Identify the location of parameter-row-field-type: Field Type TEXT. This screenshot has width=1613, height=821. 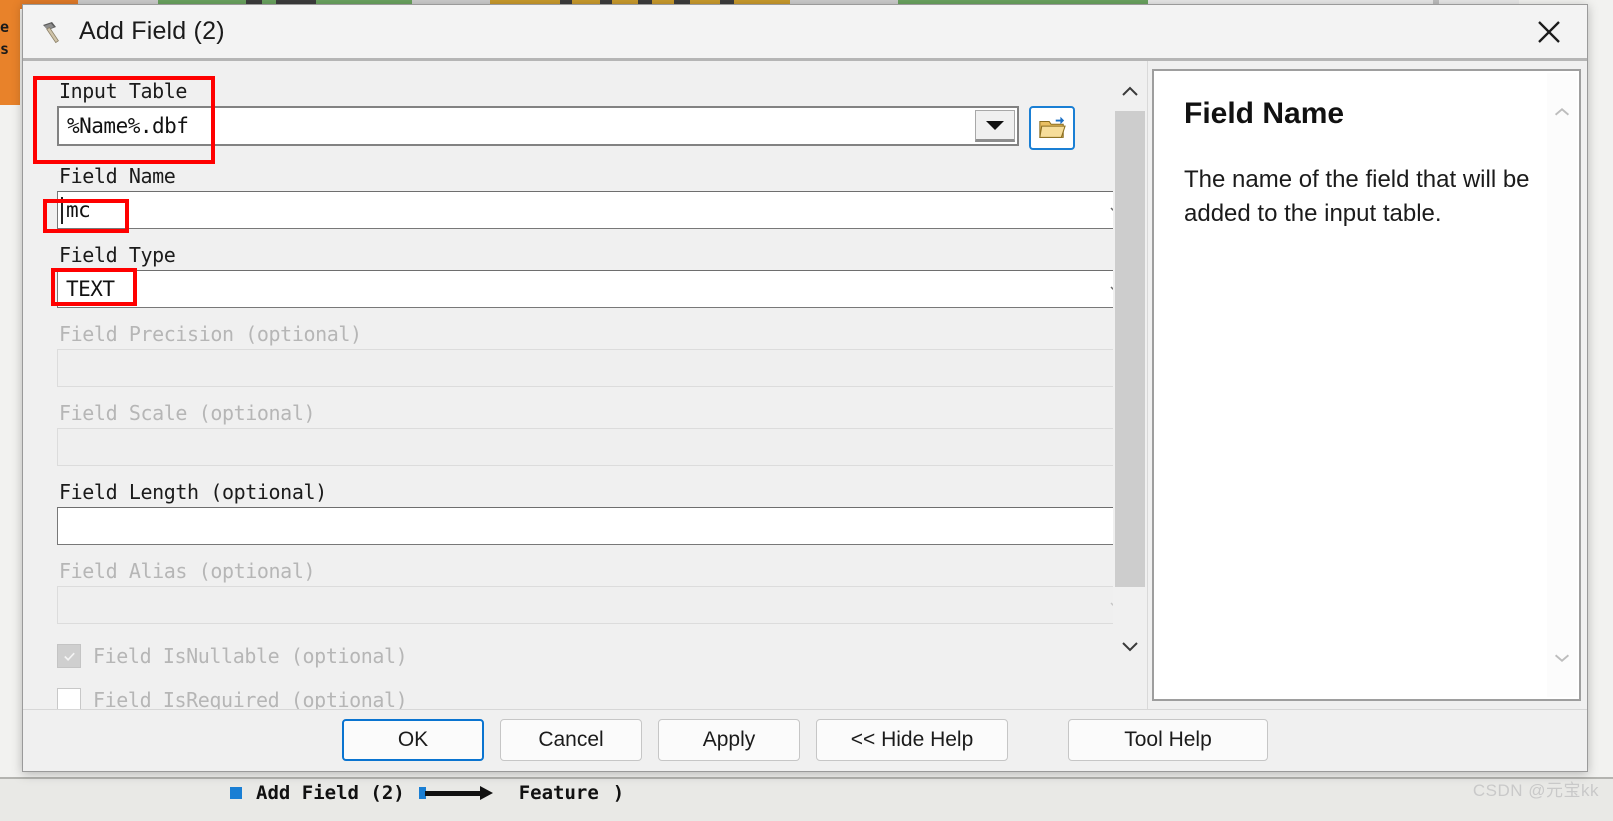
(597, 275).